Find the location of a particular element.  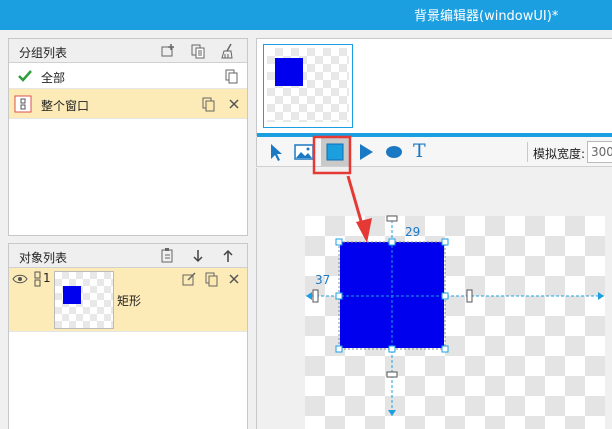

rect-tool-button is located at coordinates (335, 152).